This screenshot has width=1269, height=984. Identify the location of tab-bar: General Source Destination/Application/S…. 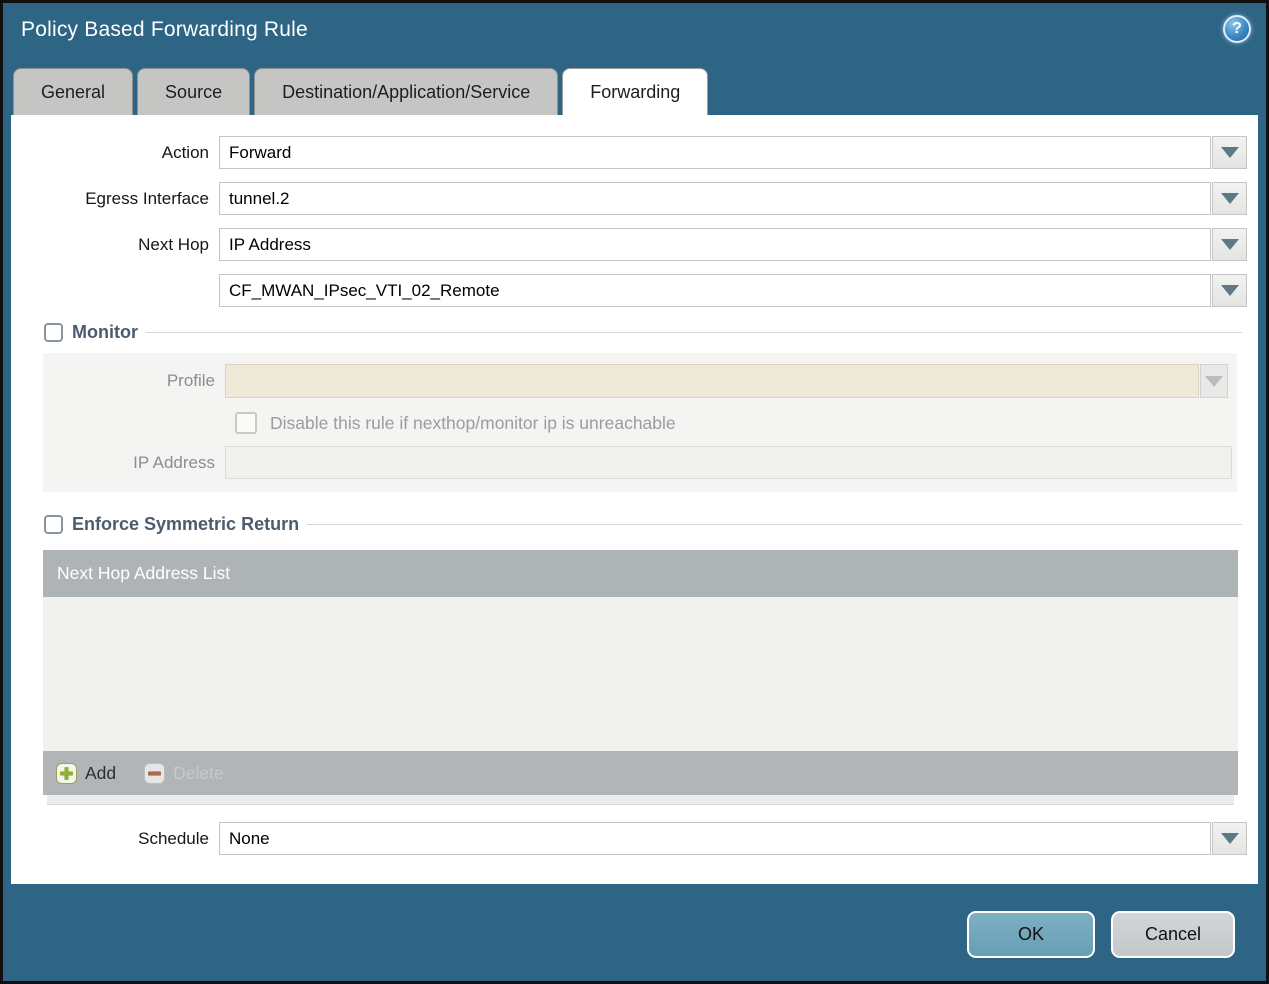
(634, 91).